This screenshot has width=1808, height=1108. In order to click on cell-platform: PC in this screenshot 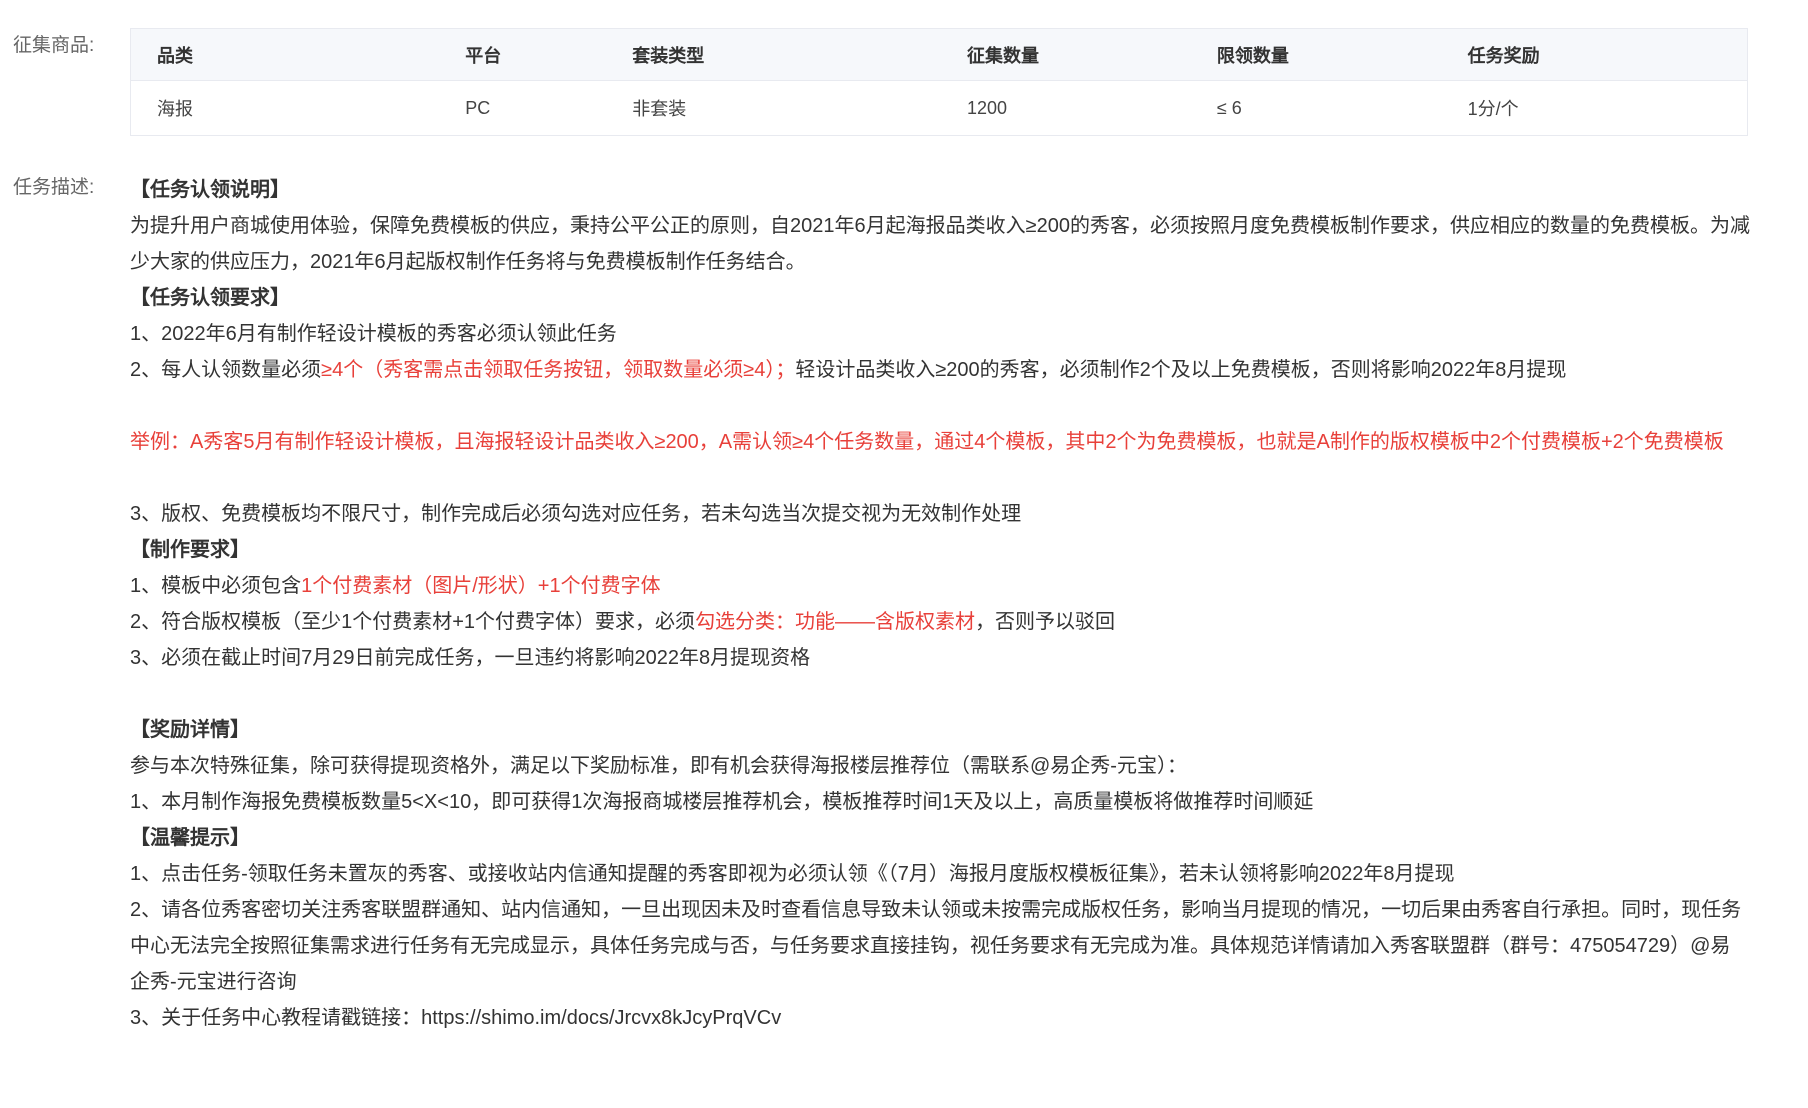, I will do `click(478, 107)`.